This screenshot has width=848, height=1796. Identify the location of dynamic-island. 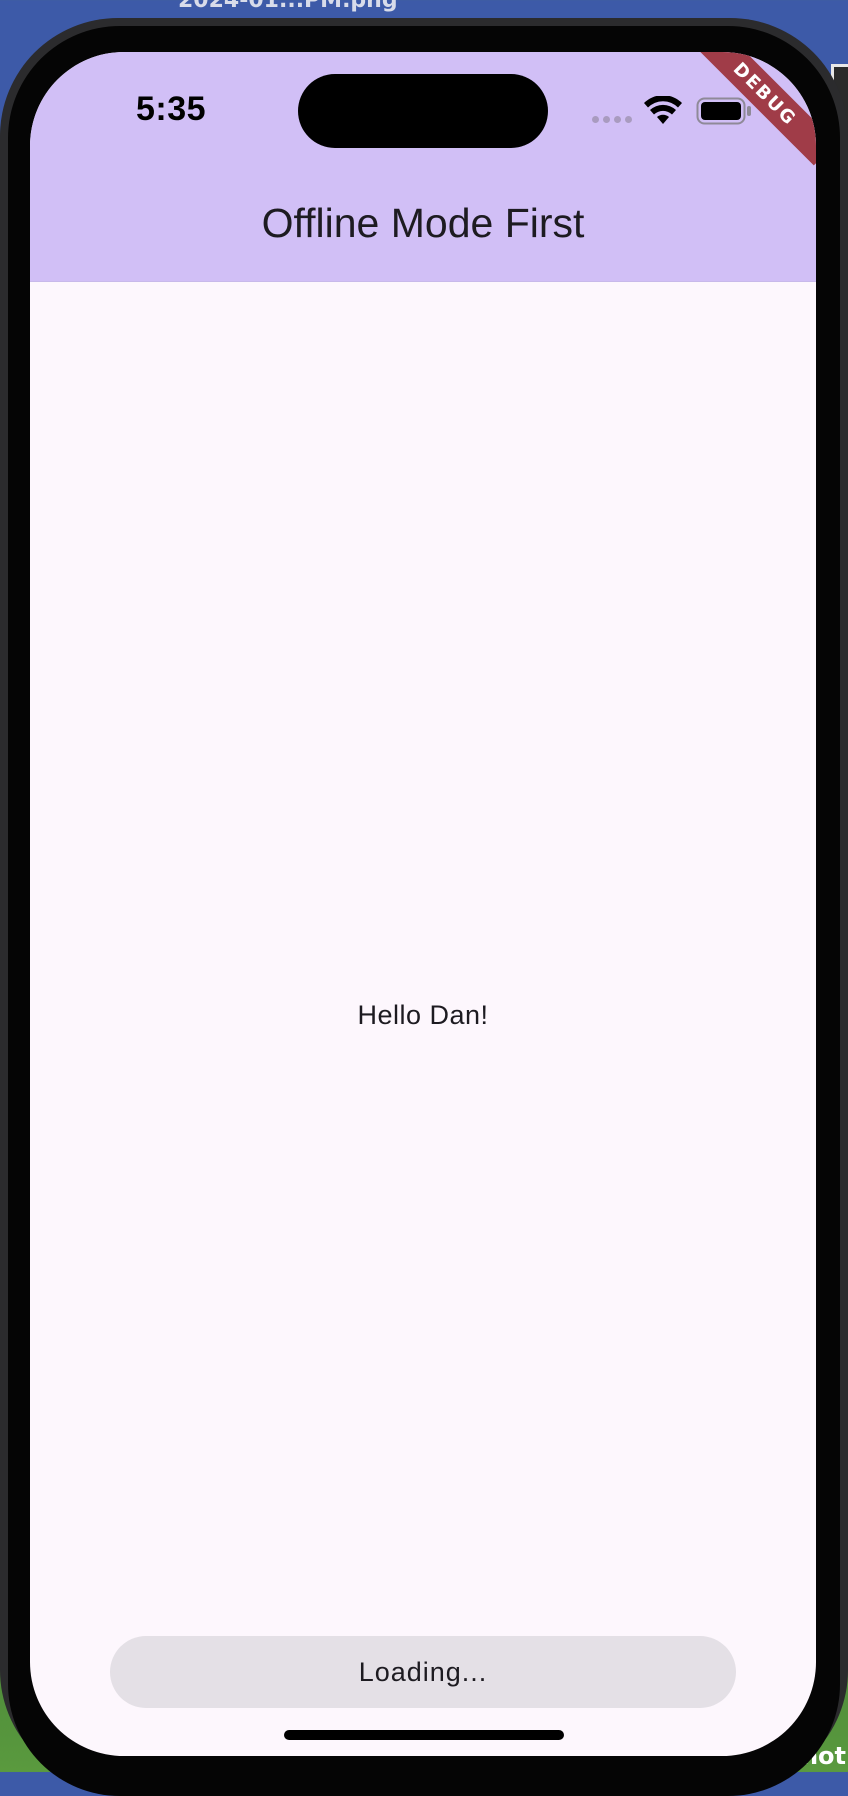
(423, 111).